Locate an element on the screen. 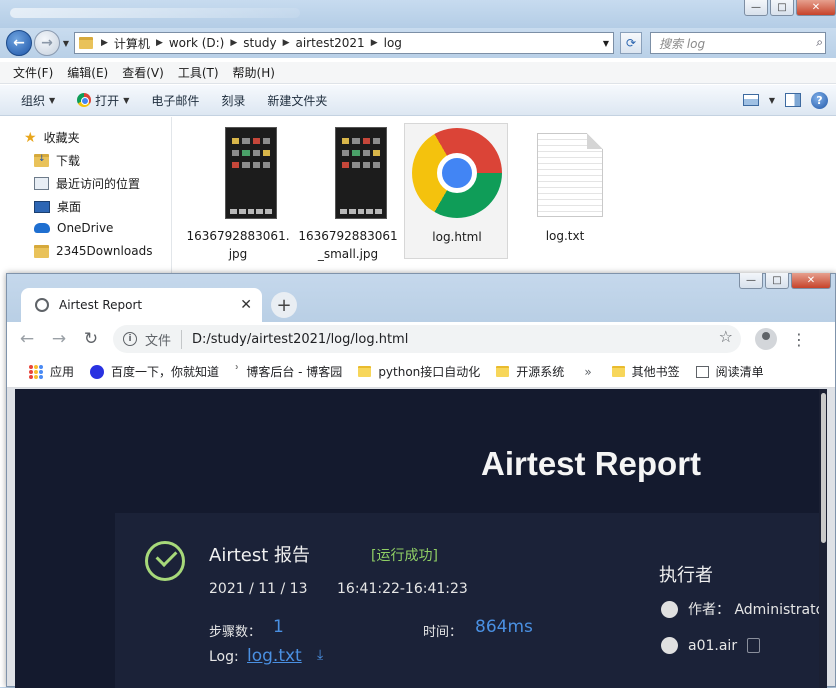 This screenshot has height=688, width=836. chrome-titlebar: — □ ✕ Airtest Report ✕ + is located at coordinates (421, 297).